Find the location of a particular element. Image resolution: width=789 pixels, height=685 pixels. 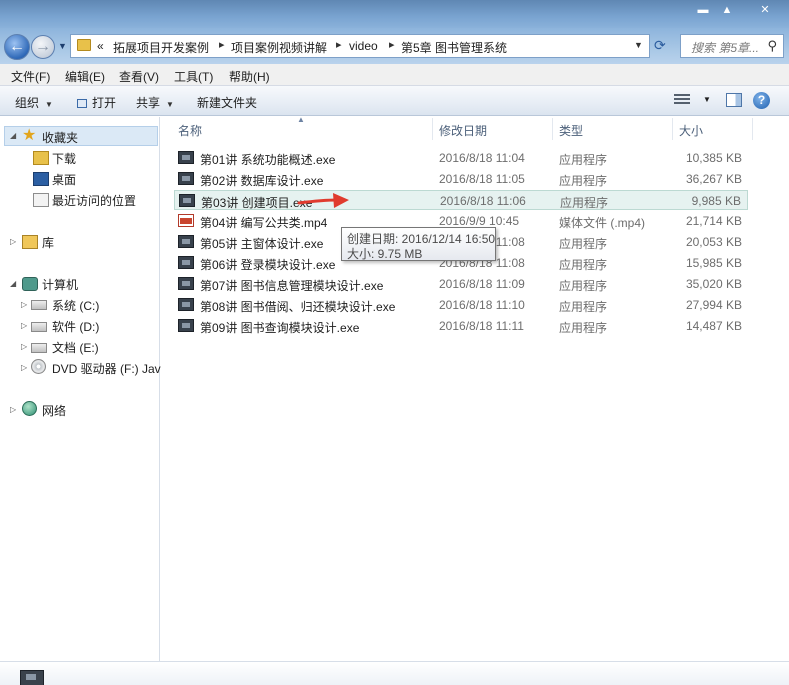

forward-button: → is located at coordinates (43, 47).